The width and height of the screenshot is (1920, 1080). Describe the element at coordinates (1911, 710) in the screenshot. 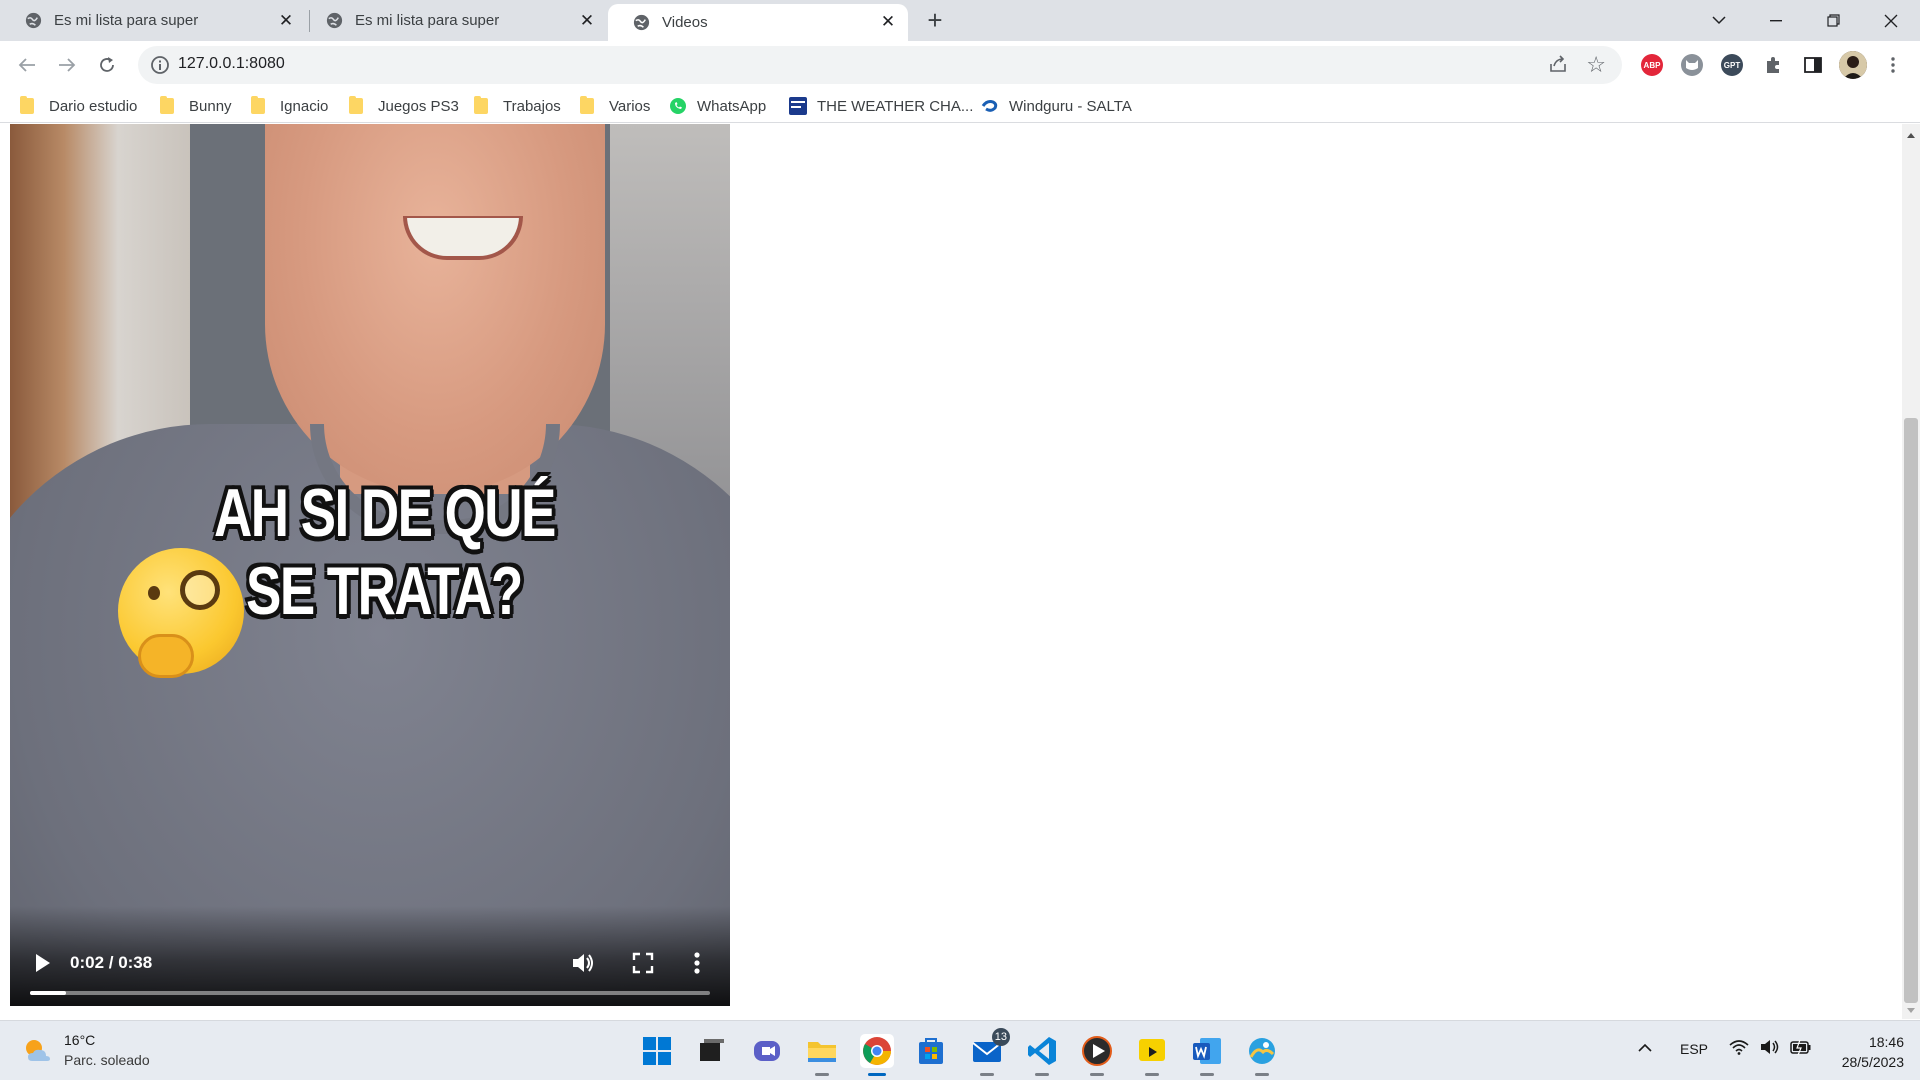

I see `scrollbar-thumb` at that location.